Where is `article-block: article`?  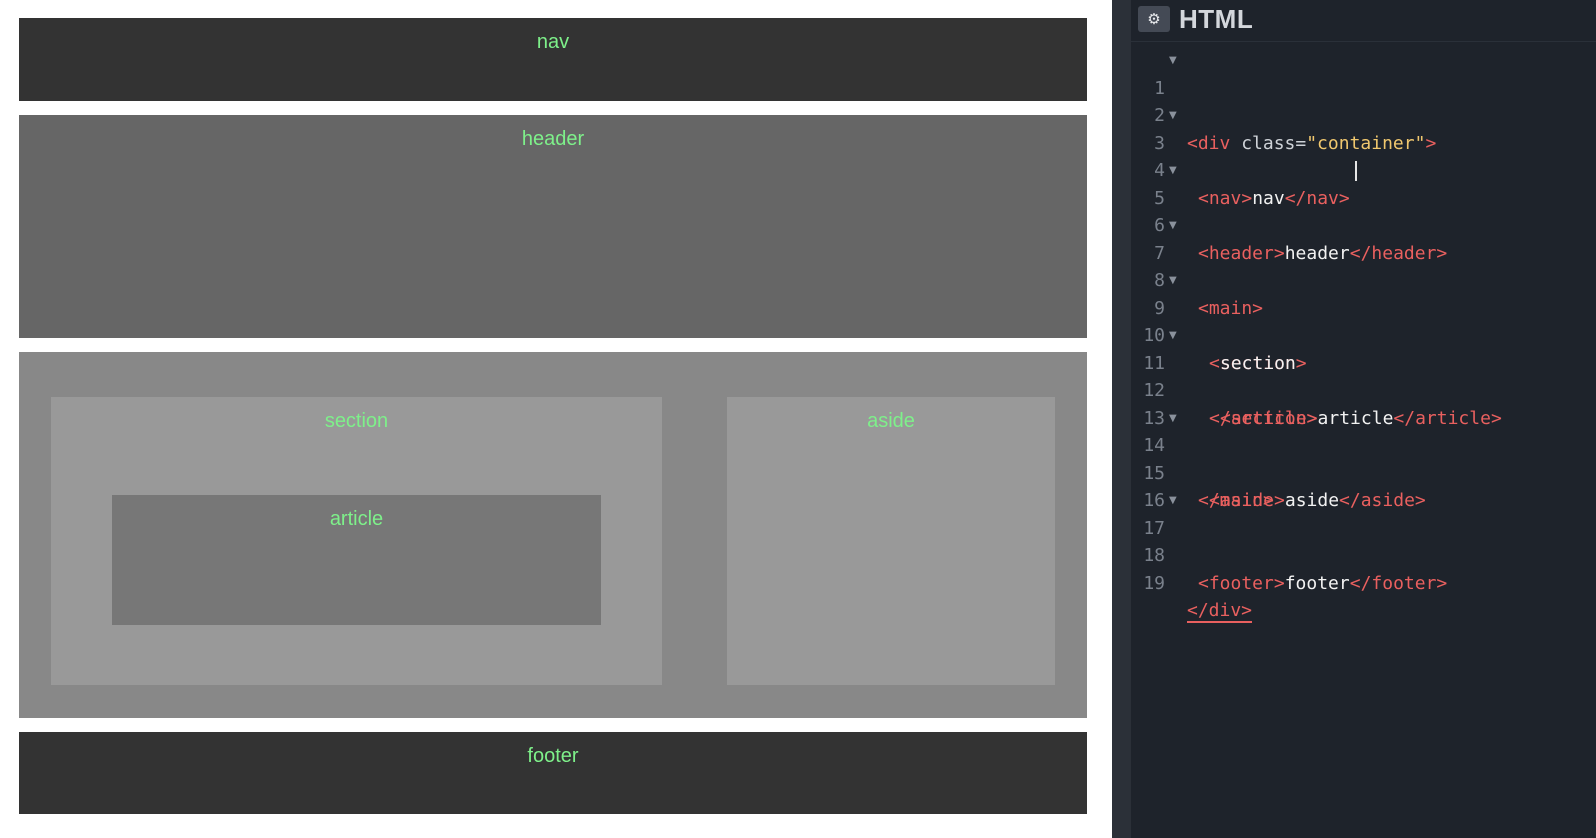 article-block: article is located at coordinates (356, 560).